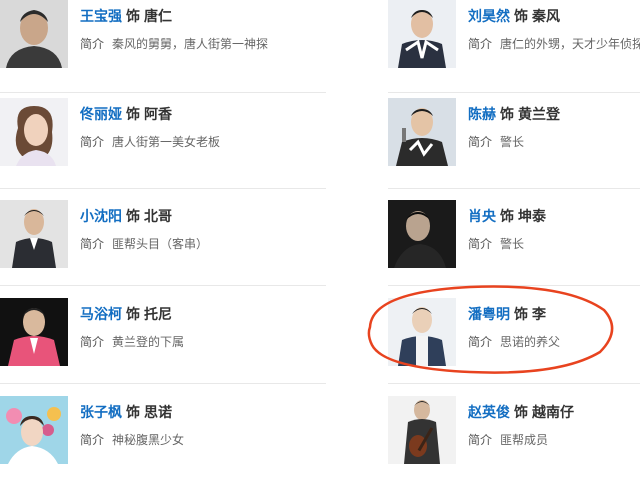 The image size is (640, 486). I want to click on role-name: 黄兰登, so click(539, 115).